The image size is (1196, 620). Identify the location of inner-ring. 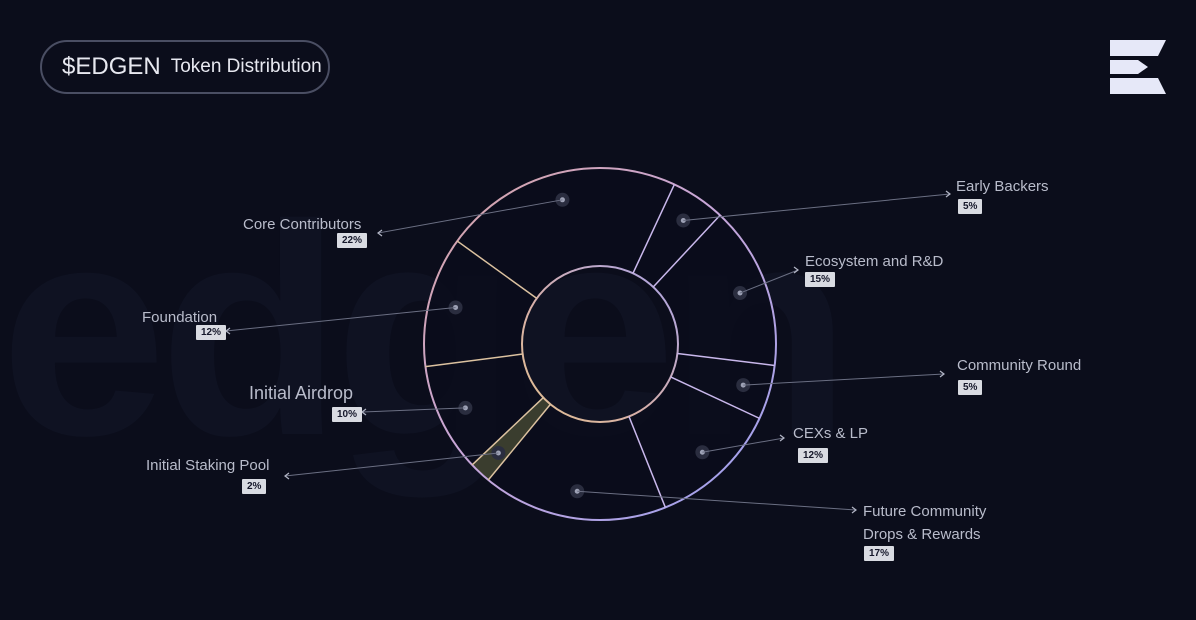
(600, 344).